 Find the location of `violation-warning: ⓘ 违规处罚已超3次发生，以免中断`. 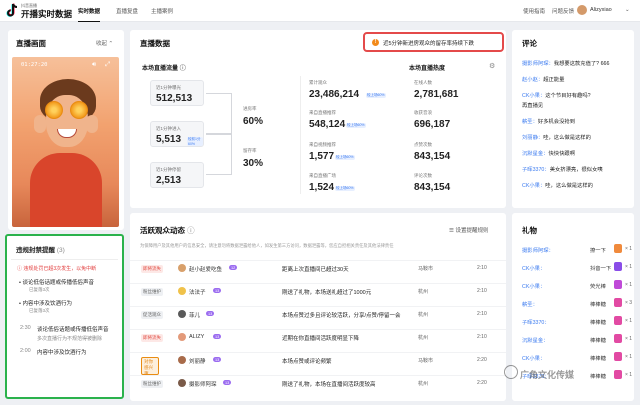

violation-warning: ⓘ 违规处罚已超3次发生，以免中断 is located at coordinates (57, 269).